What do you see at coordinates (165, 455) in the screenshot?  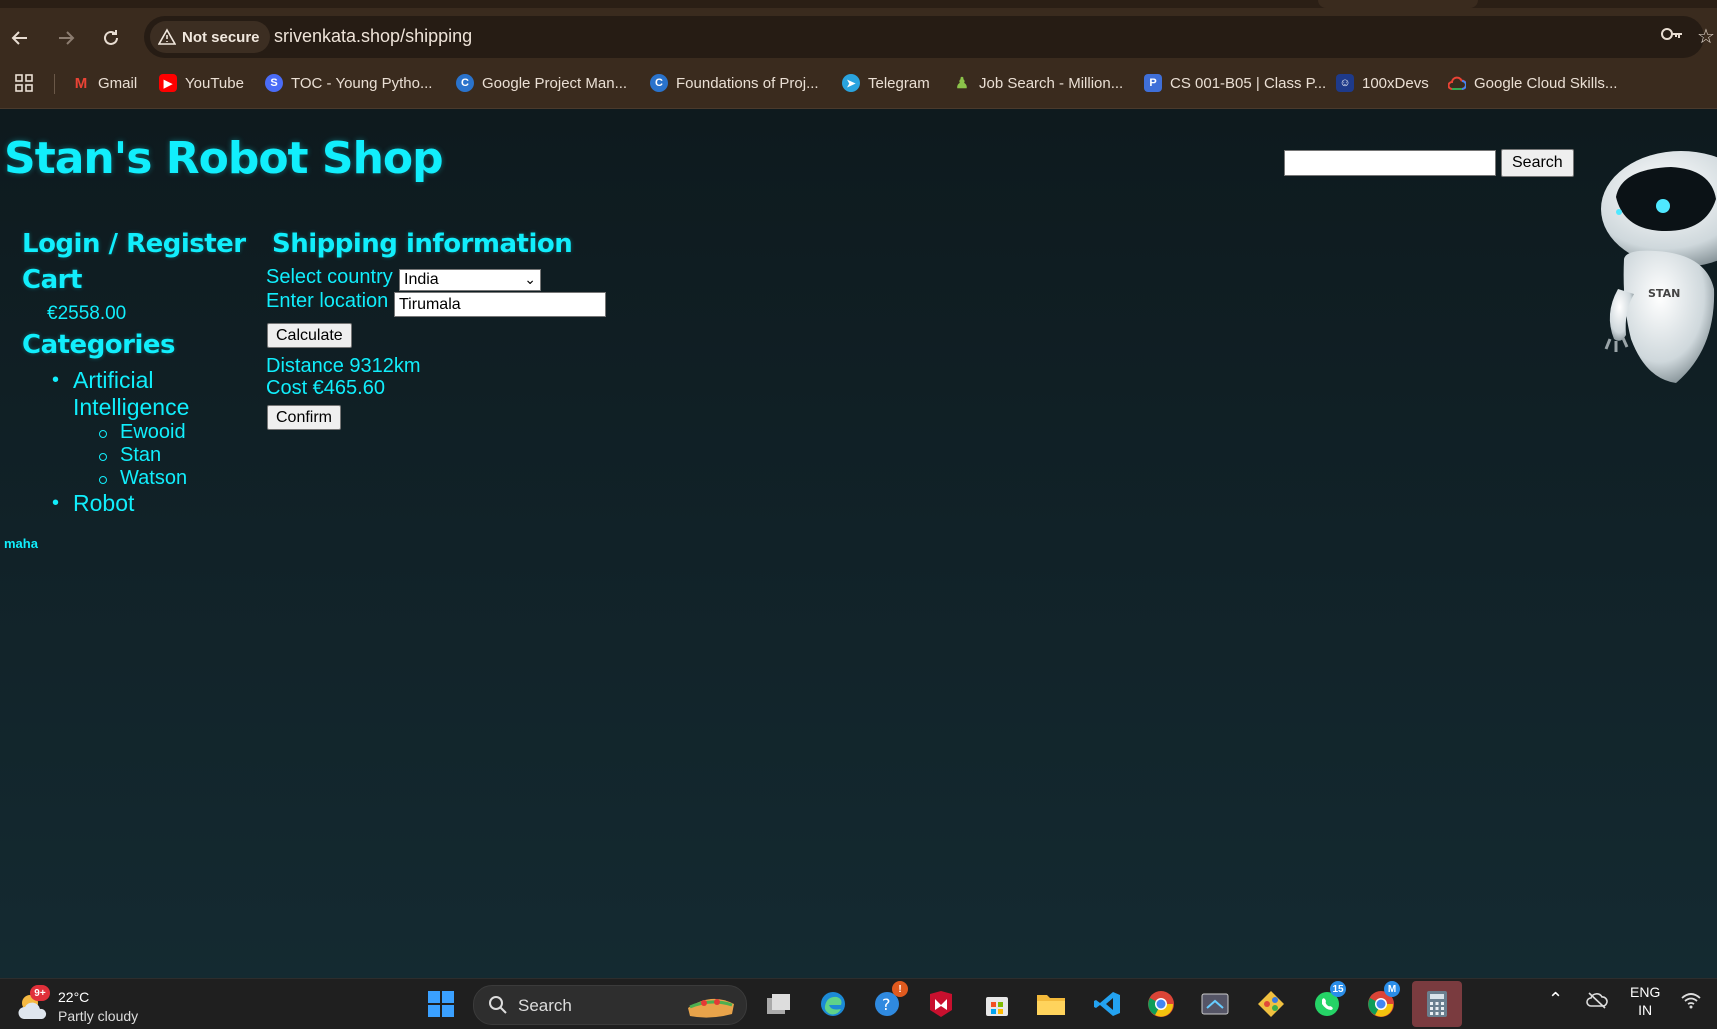 I see `product-link-stan: Stan` at bounding box center [165, 455].